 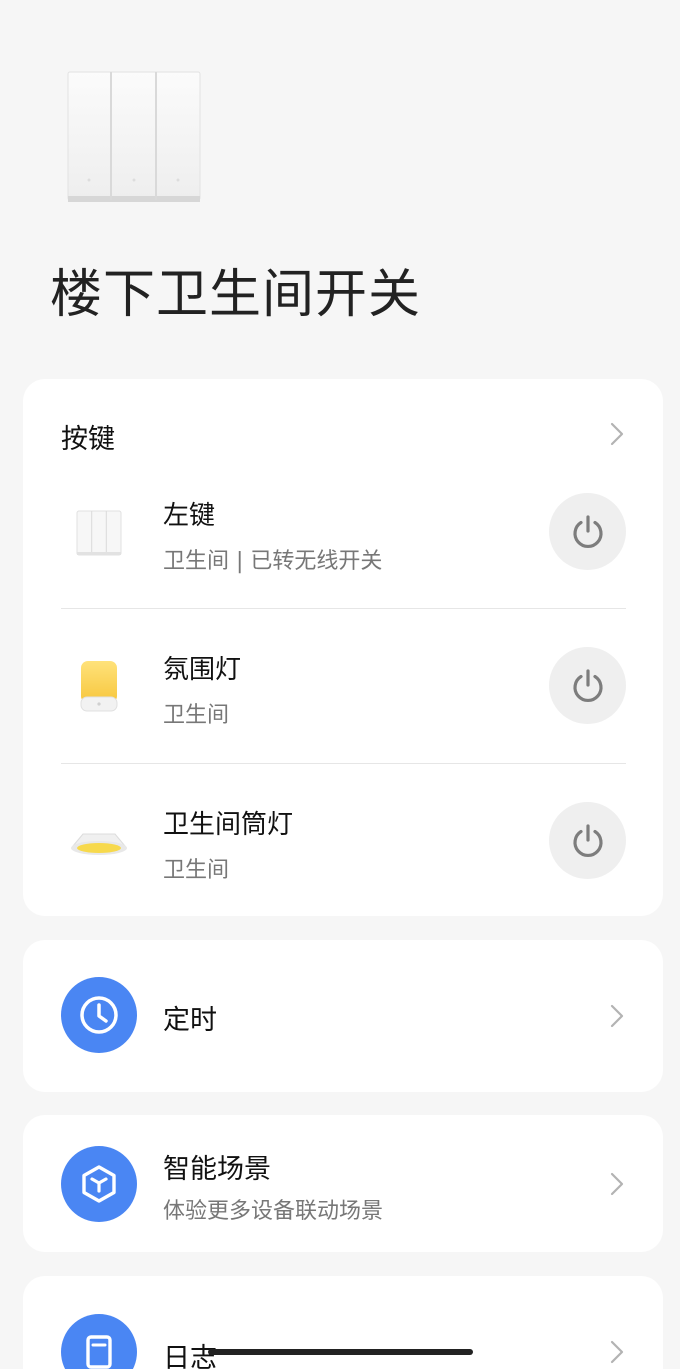 What do you see at coordinates (343, 1322) in the screenshot?
I see `log-card: 日志` at bounding box center [343, 1322].